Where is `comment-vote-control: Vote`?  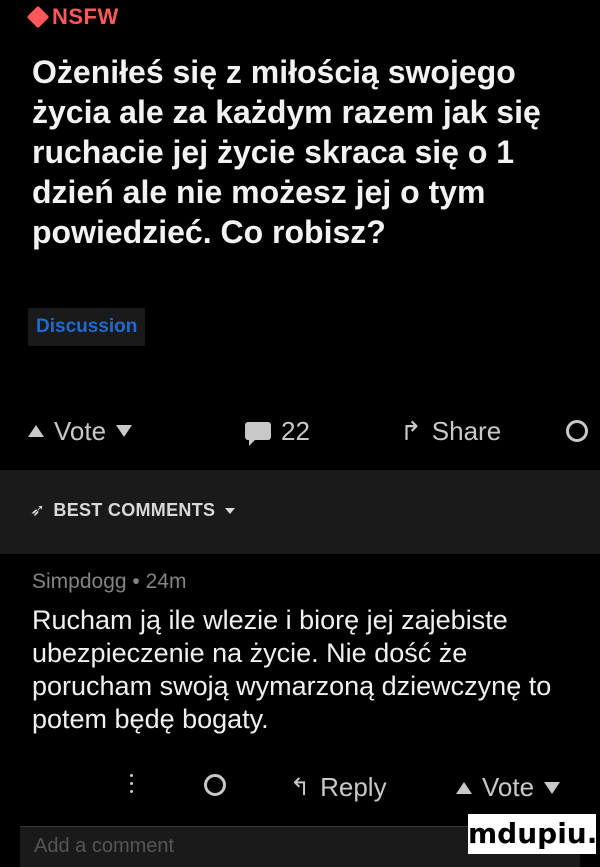
comment-vote-control: Vote is located at coordinates (508, 787).